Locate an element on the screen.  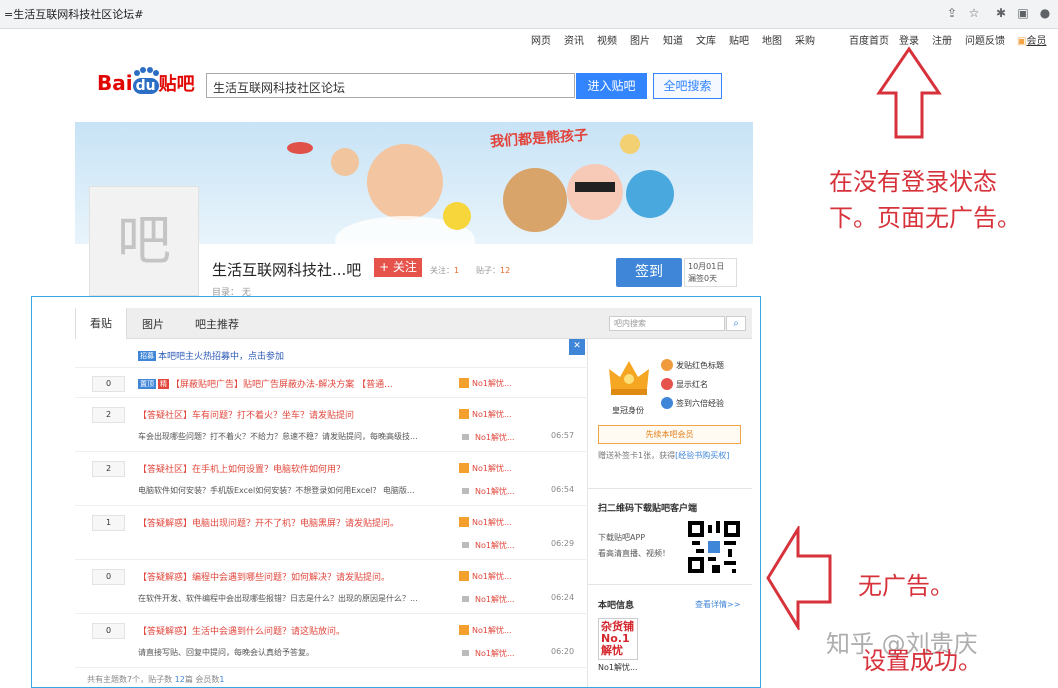
crown-label: 皇冠身份 is located at coordinates (628, 410).